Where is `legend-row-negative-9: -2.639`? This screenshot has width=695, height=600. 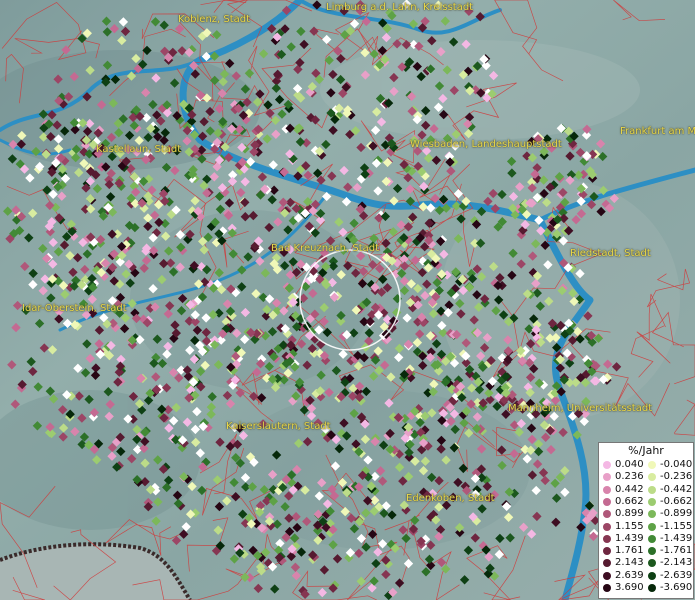
legend-row-negative-9: -2.639 is located at coordinates (669, 576).